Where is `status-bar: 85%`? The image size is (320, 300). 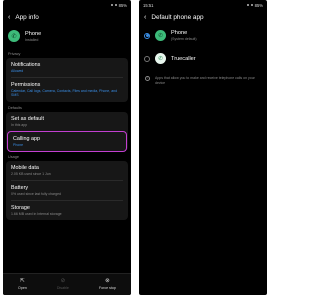
status-bar: 85% is located at coordinates (67, 5).